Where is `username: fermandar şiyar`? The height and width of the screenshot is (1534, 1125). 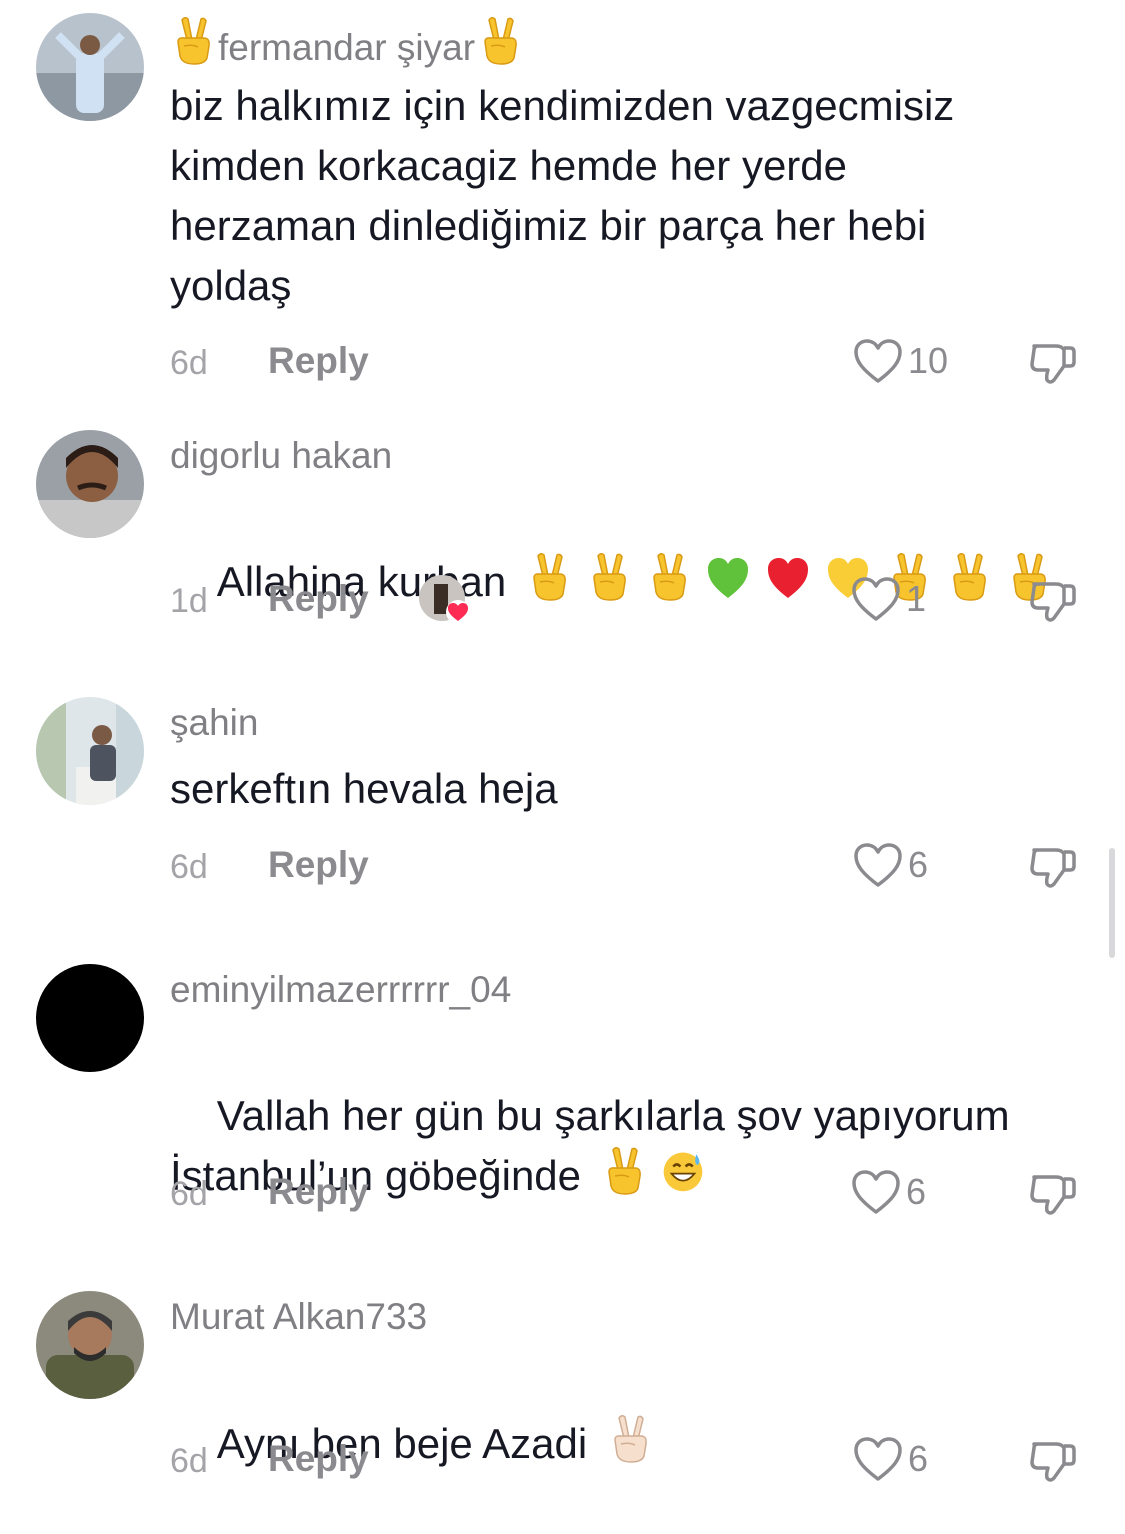 username: fermandar şiyar is located at coordinates (345, 43).